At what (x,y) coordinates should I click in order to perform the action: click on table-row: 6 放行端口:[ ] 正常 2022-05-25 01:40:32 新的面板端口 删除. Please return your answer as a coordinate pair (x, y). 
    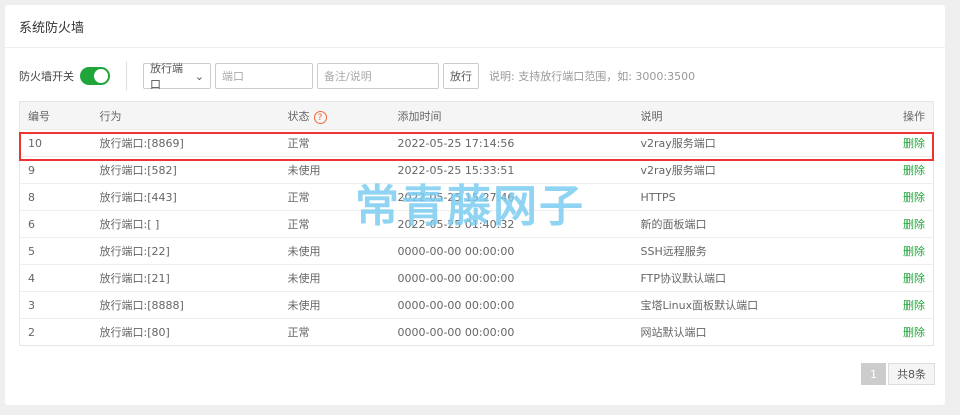
    Looking at the image, I should click on (476, 224).